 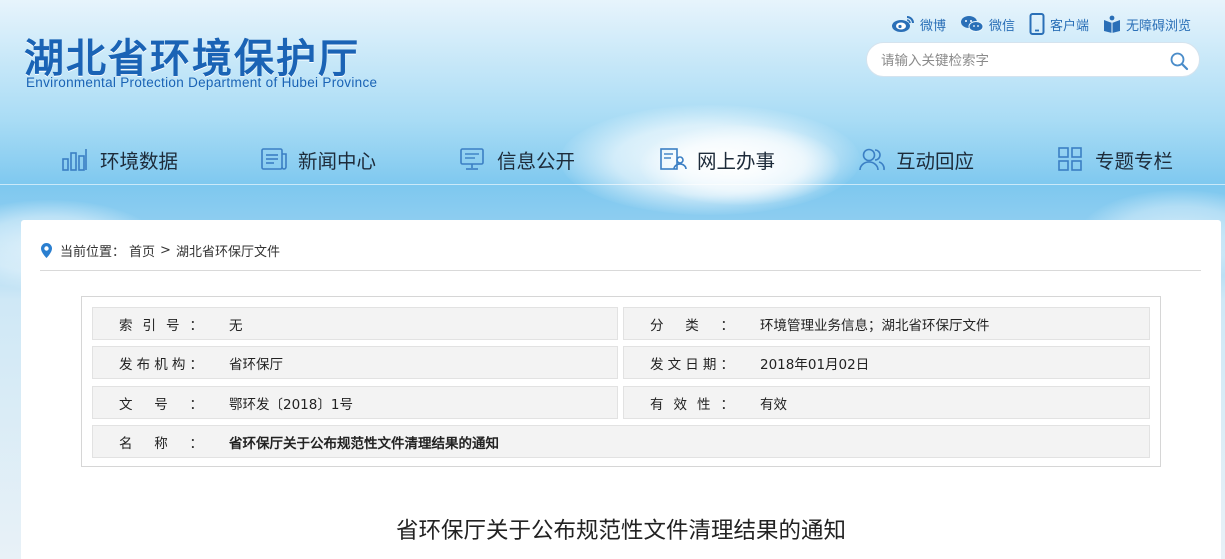 I want to click on meta-publisher: 发布机构： 省环保厅, so click(x=355, y=362).